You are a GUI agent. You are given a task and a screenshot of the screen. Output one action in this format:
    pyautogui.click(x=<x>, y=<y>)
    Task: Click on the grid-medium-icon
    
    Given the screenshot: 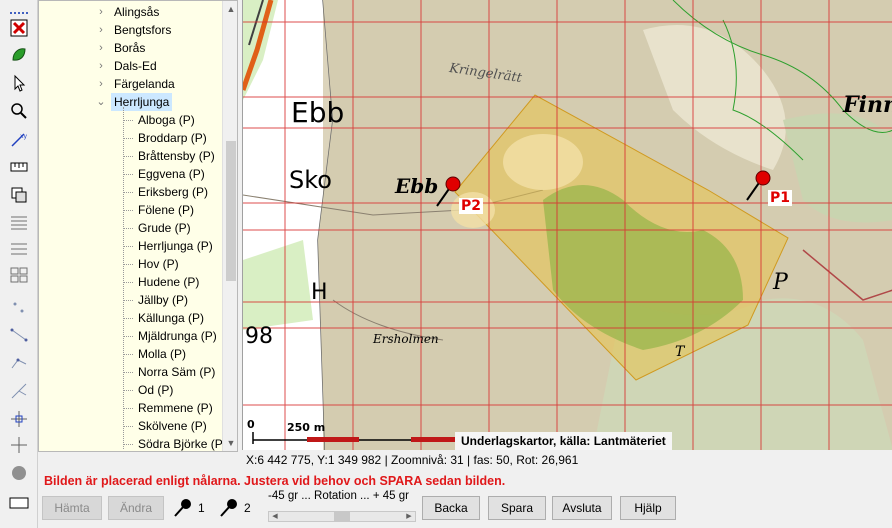 What is the action you would take?
    pyautogui.click(x=19, y=249)
    